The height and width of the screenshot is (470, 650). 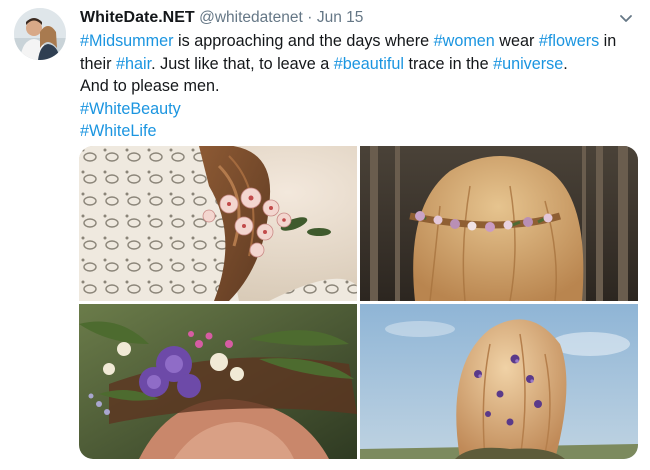 What do you see at coordinates (218, 381) in the screenshot?
I see `photo-flower-crown` at bounding box center [218, 381].